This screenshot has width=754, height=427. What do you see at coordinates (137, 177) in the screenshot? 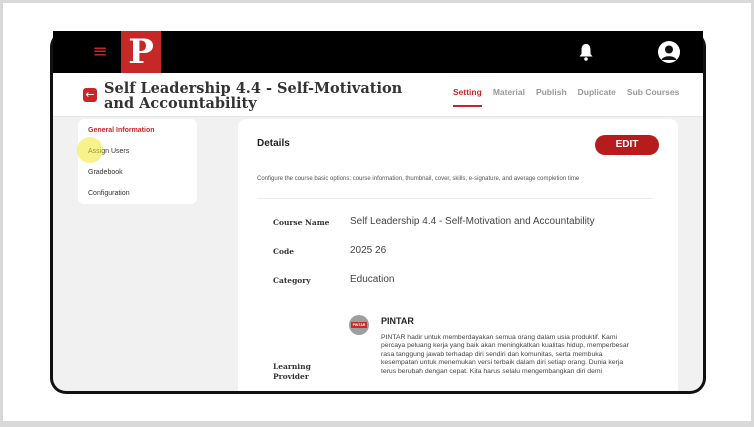
I see `sidebar-item-gradebook: Gradebook` at bounding box center [137, 177].